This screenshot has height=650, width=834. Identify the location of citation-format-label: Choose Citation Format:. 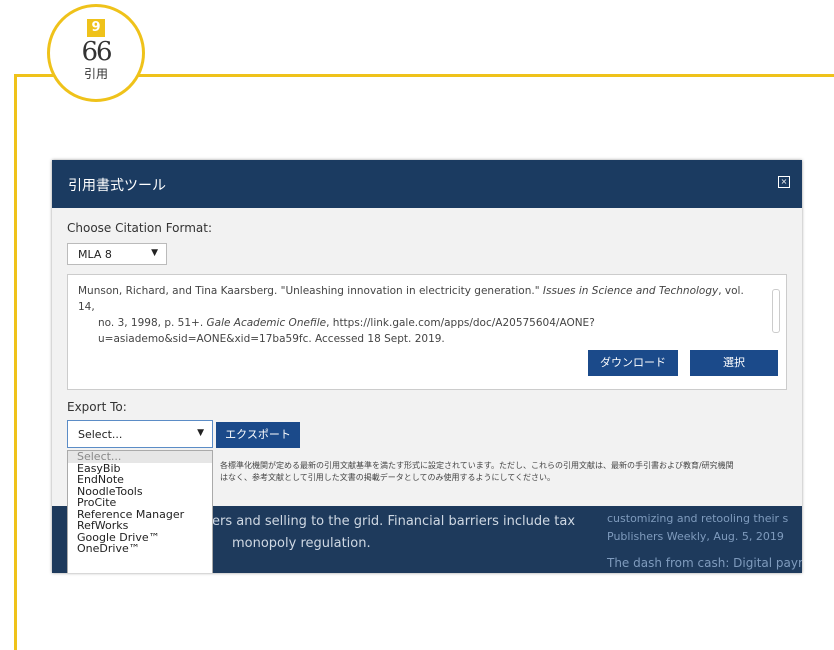
(140, 228).